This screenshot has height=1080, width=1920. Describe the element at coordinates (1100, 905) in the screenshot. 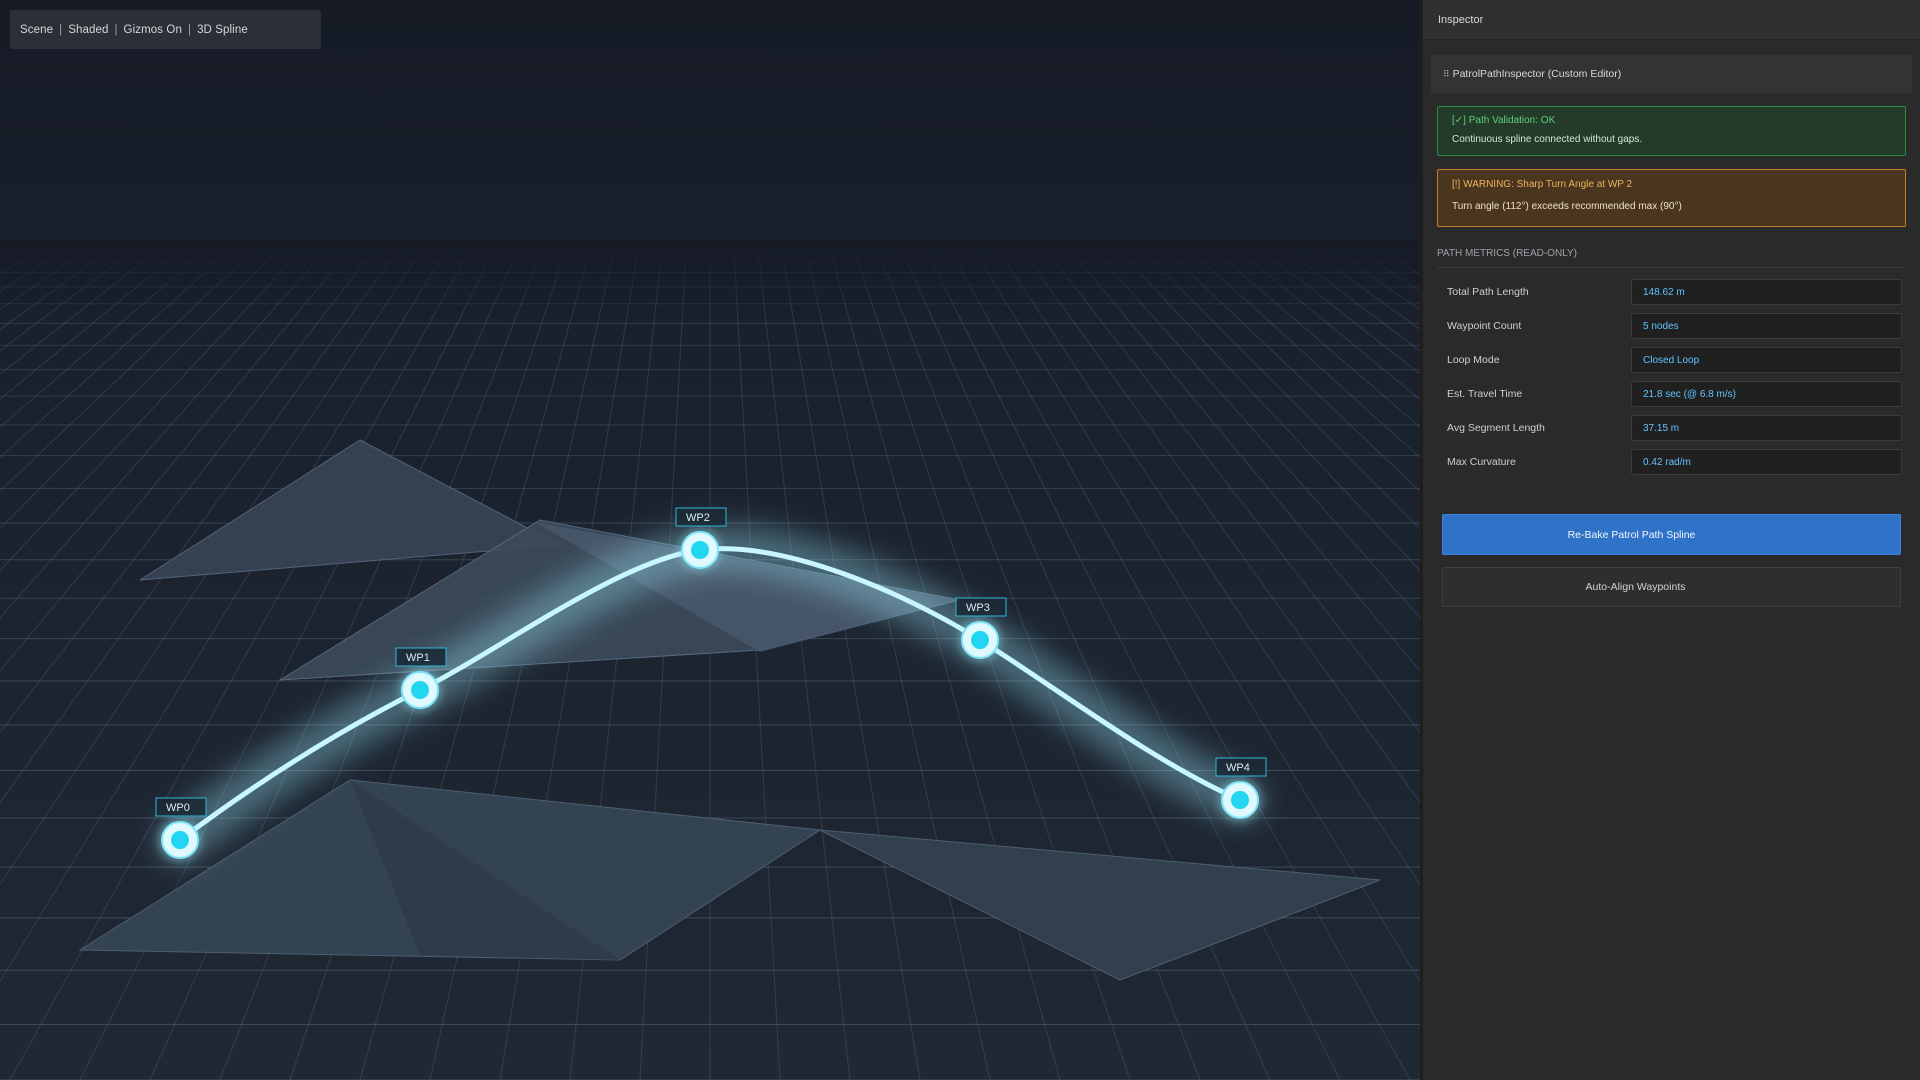

I see `terrain-plane` at that location.